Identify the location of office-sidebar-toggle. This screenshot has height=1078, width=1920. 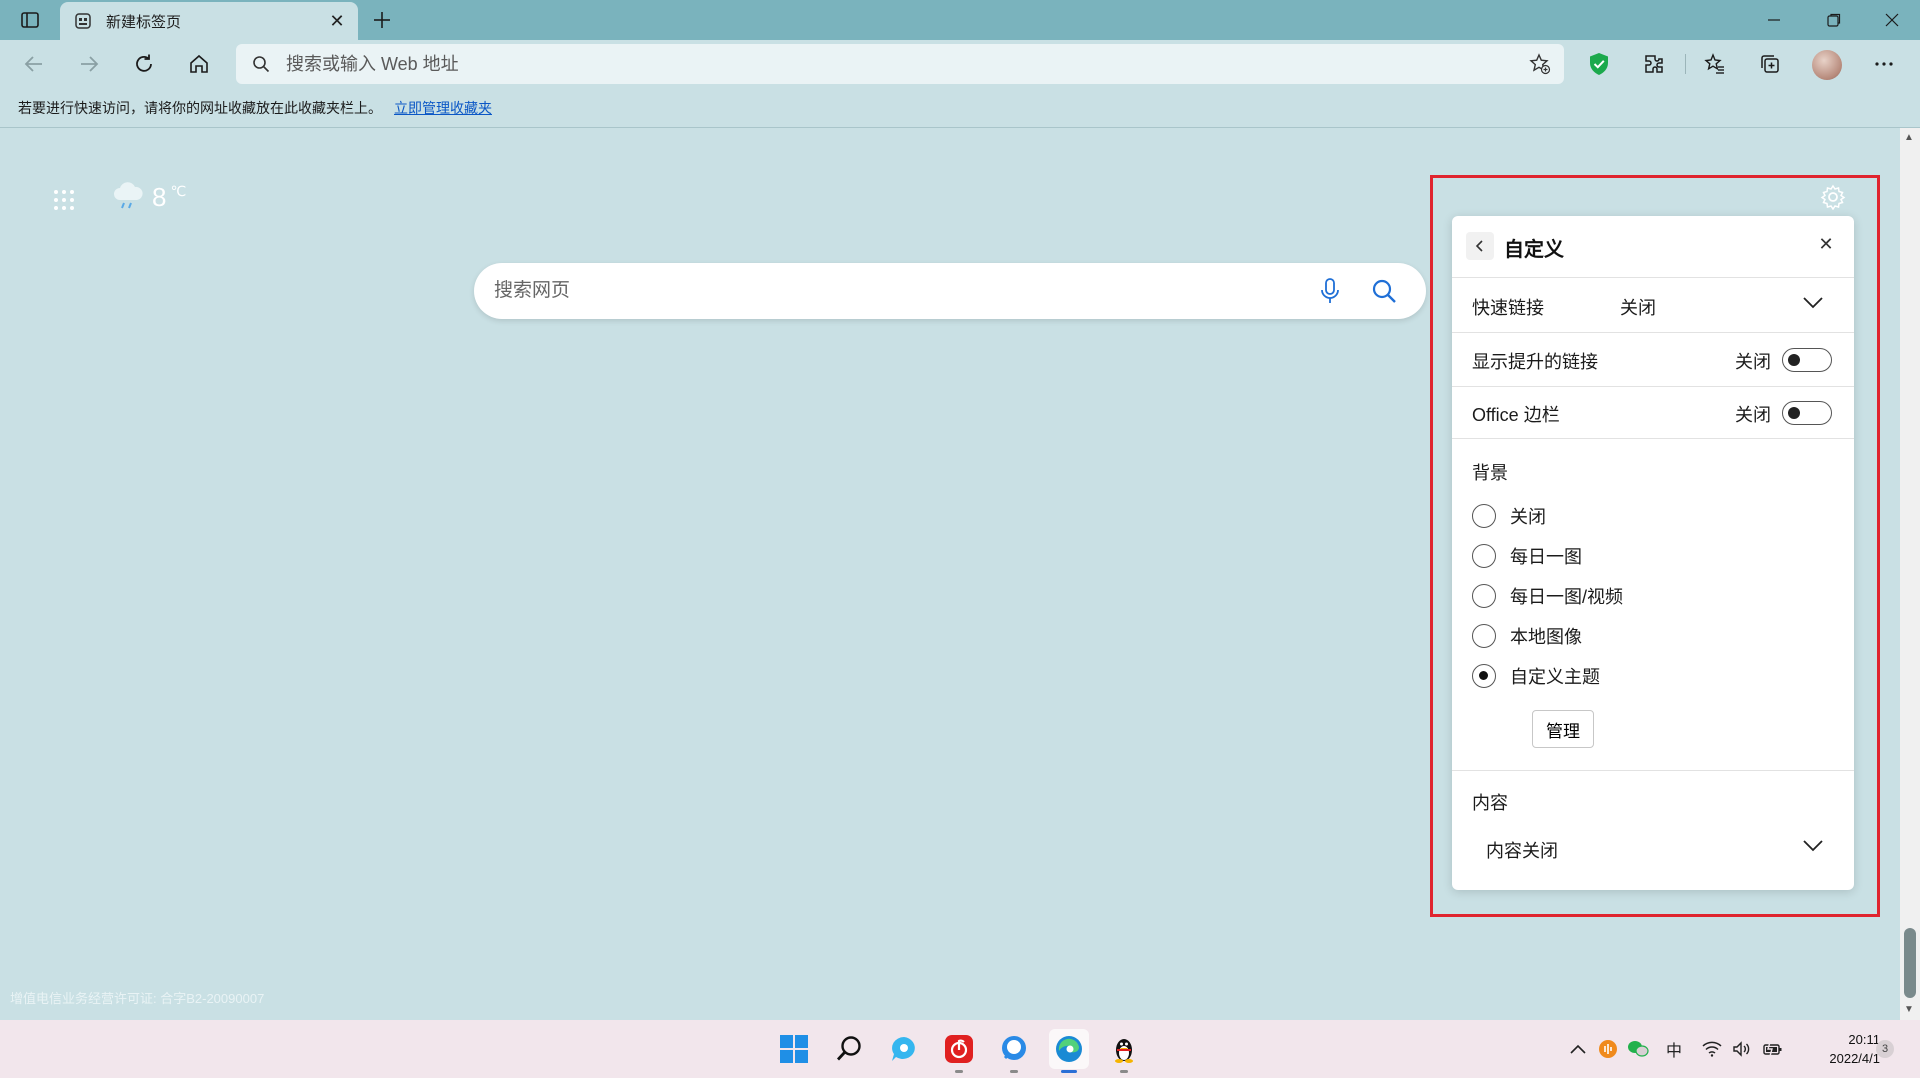
(1807, 413).